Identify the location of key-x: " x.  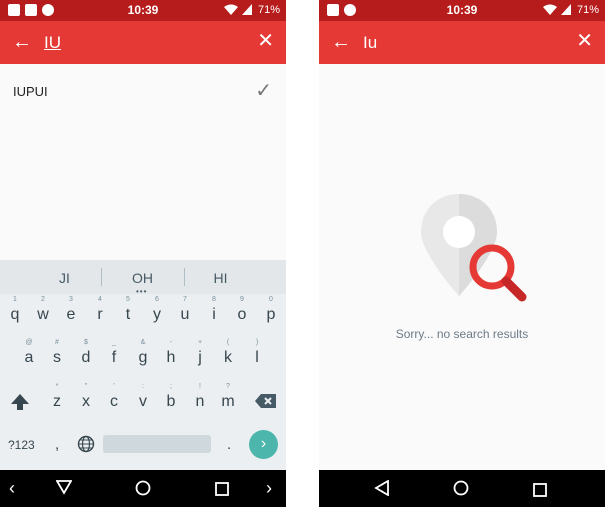
(86, 397).